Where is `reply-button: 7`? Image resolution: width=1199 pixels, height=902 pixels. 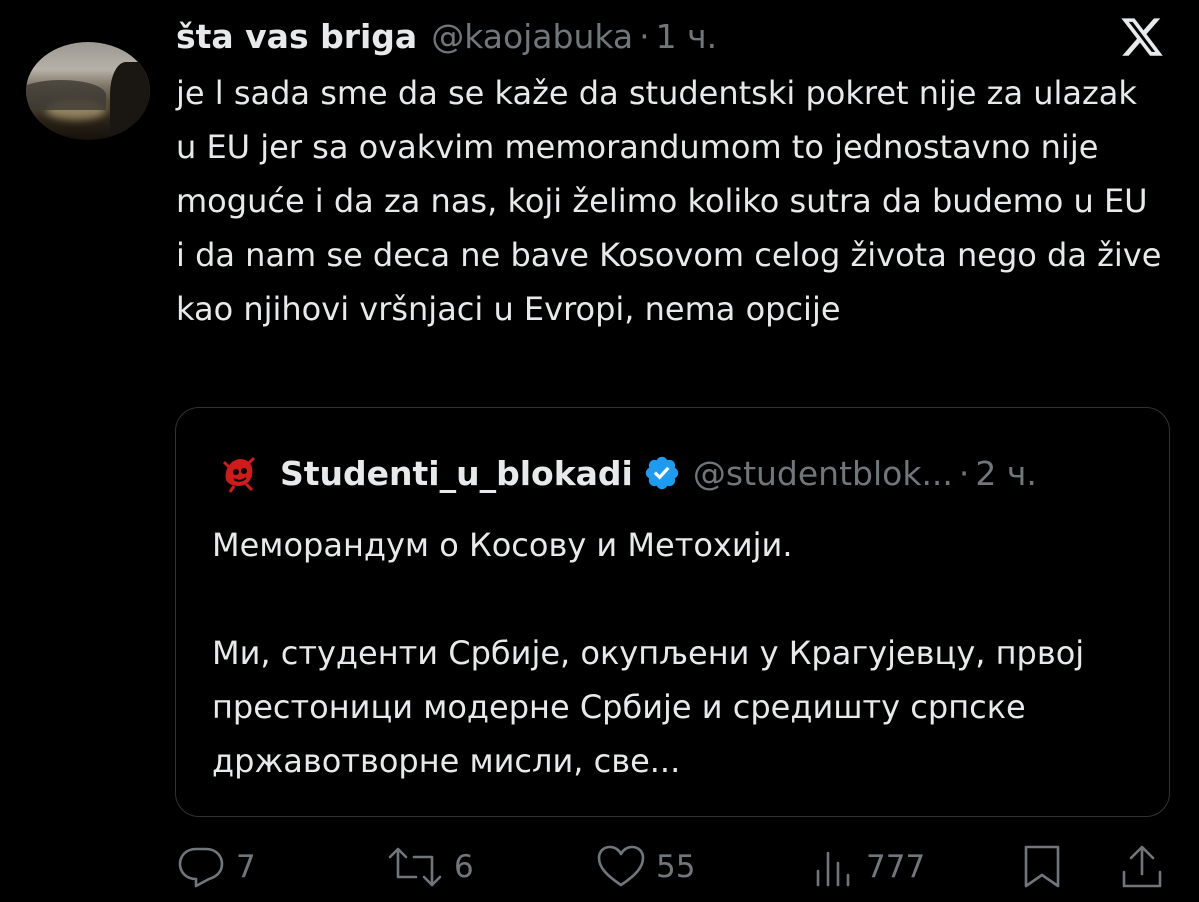 reply-button: 7 is located at coordinates (216, 867).